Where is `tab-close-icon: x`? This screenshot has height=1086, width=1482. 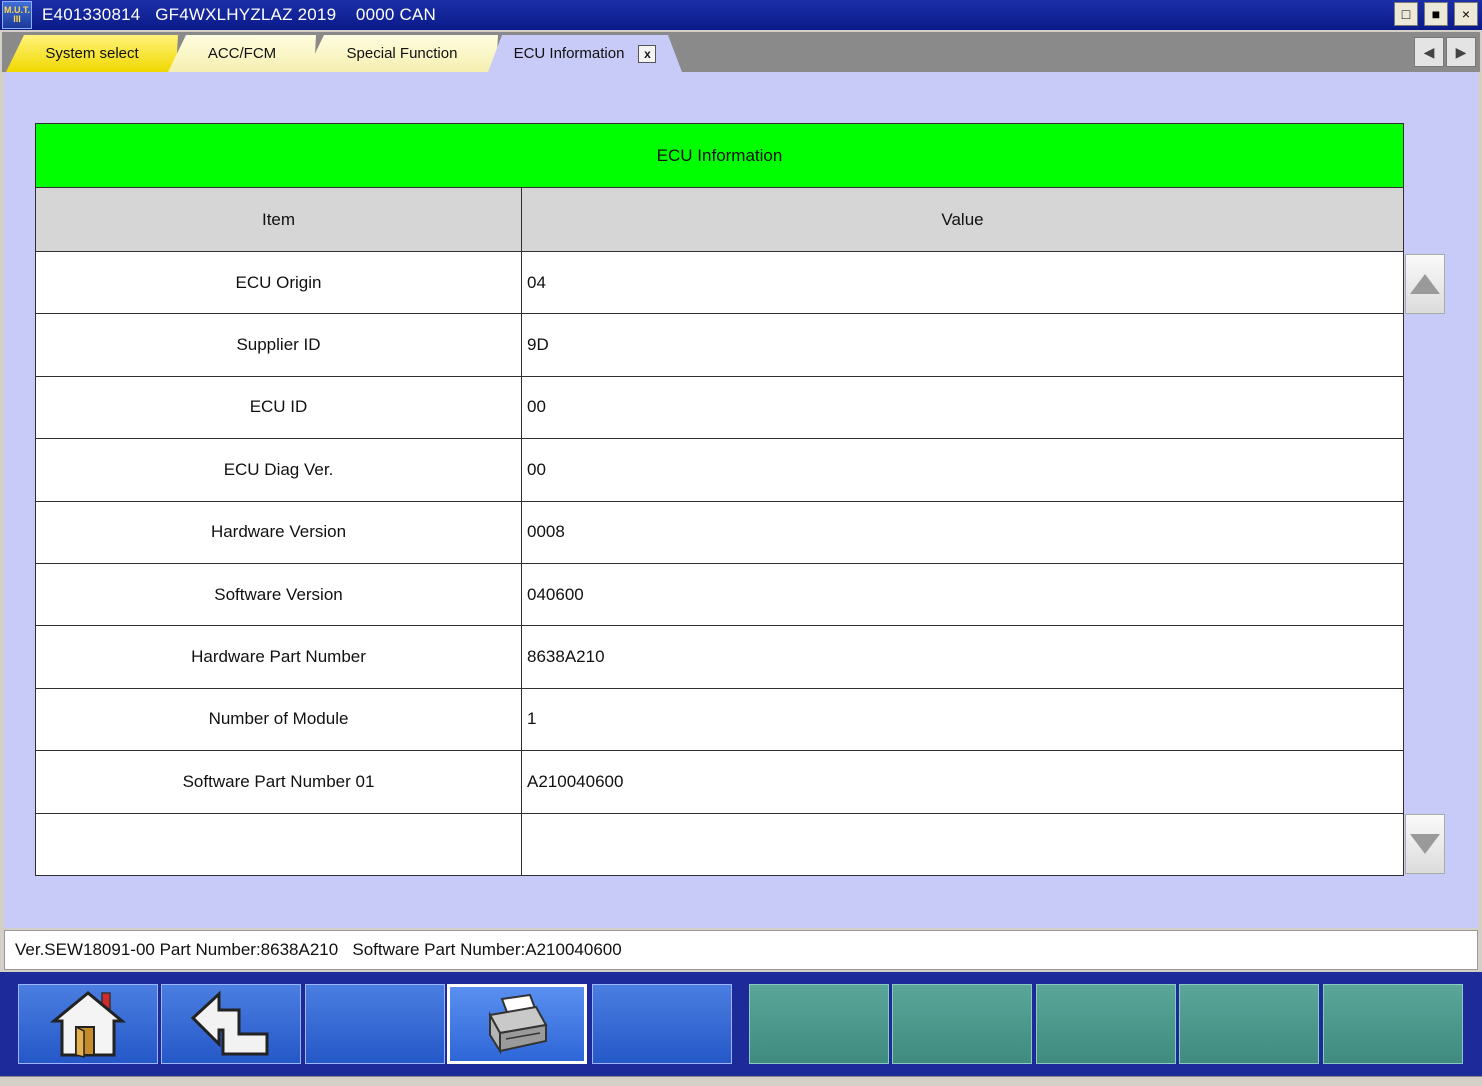 tab-close-icon: x is located at coordinates (647, 54).